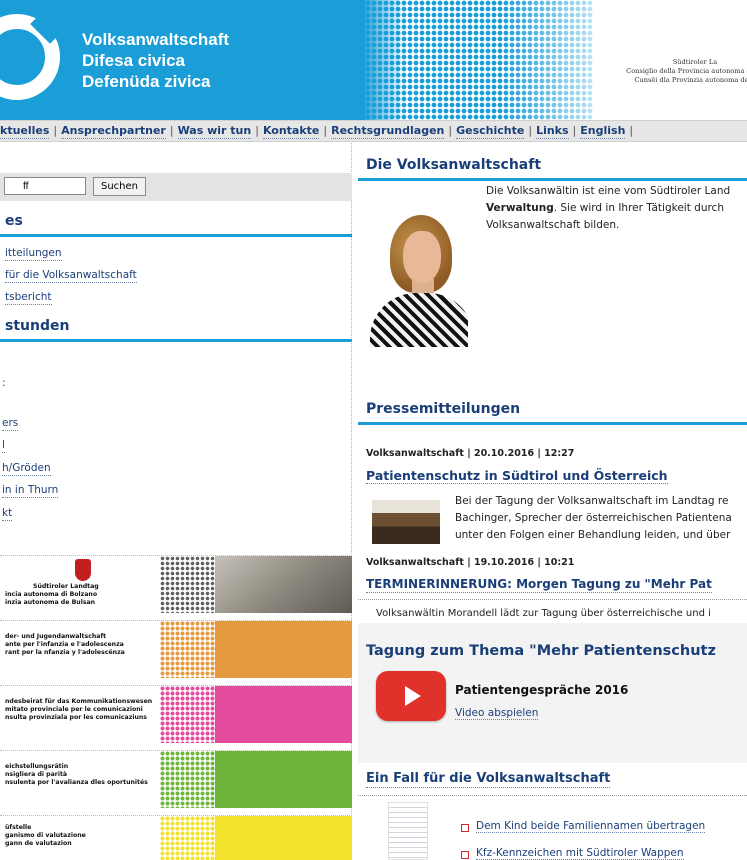 Image resolution: width=747 pixels, height=860 pixels. Describe the element at coordinates (83, 570) in the screenshot. I see `eagle-coat-of-arms-icon` at that location.